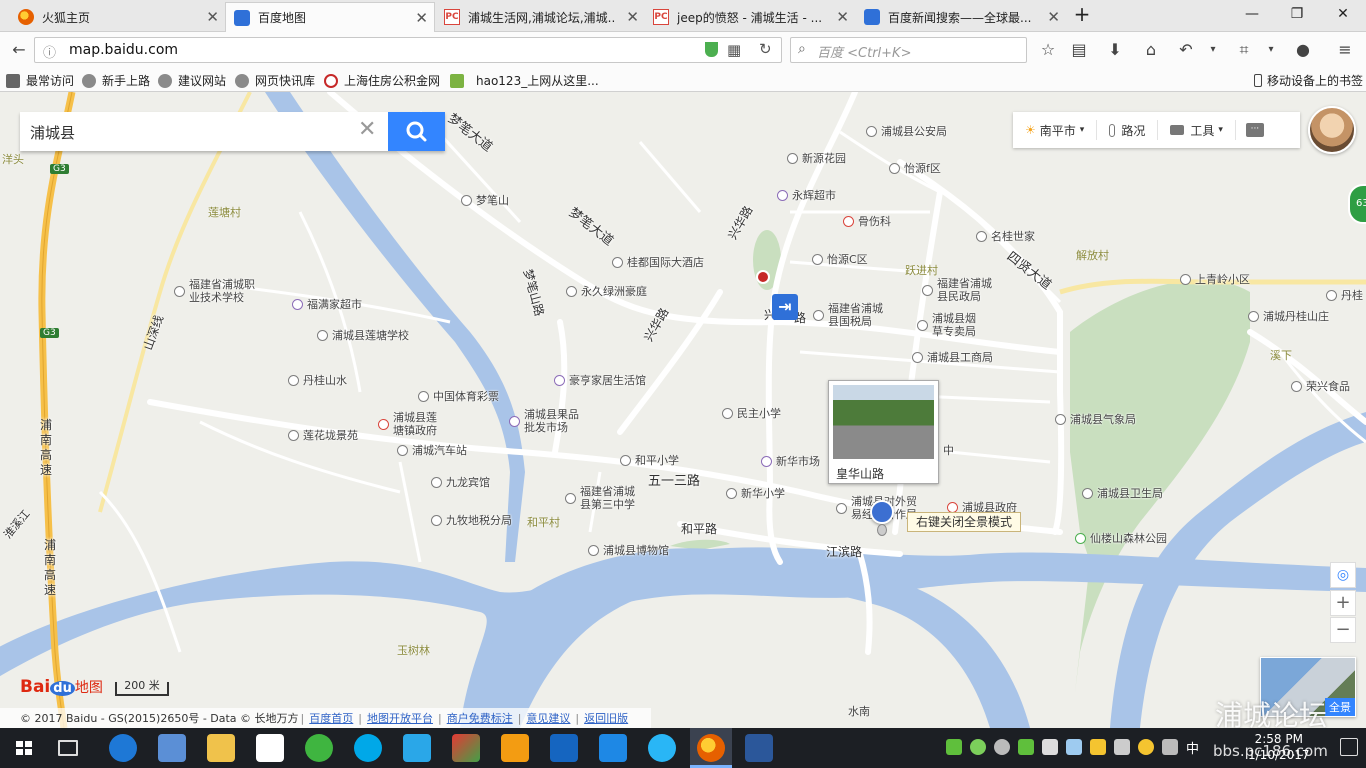 This screenshot has height=768, width=1366. What do you see at coordinates (1146, 747) in the screenshot?
I see `tray-plus-icon` at bounding box center [1146, 747].